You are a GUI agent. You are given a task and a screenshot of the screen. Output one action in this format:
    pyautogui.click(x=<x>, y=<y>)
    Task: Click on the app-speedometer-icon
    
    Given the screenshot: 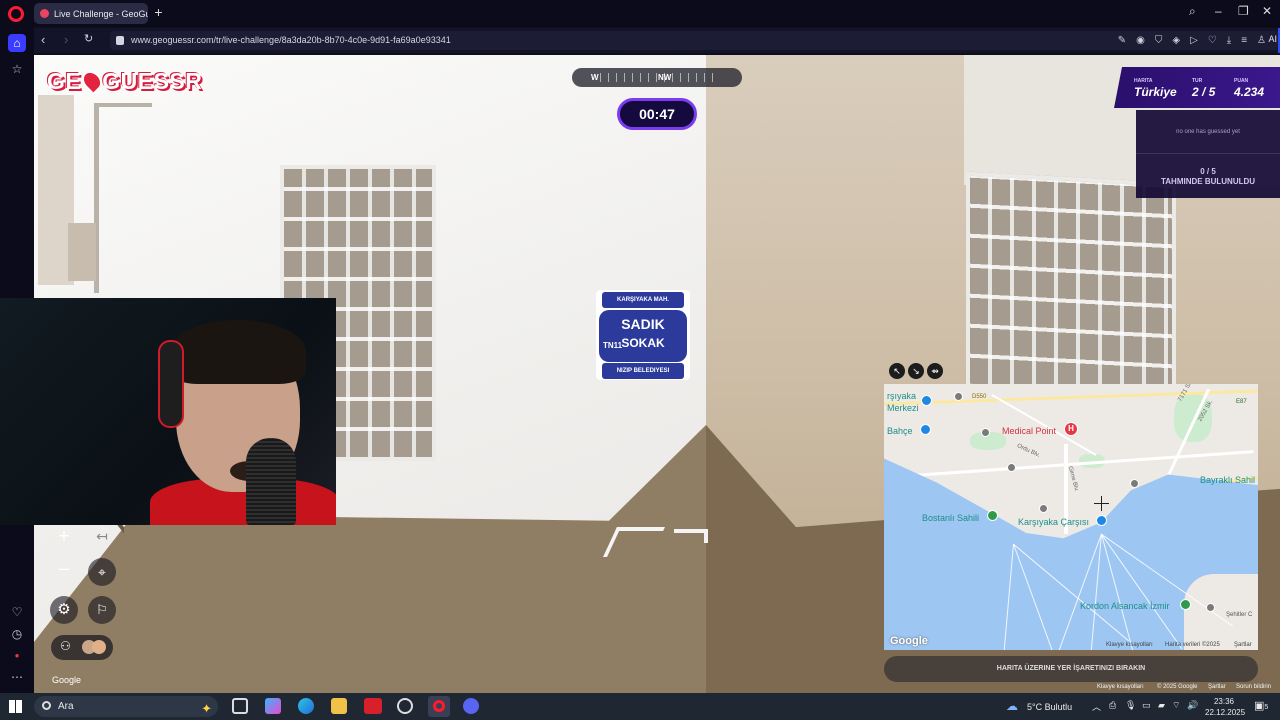 What is the action you would take?
    pyautogui.click(x=405, y=706)
    